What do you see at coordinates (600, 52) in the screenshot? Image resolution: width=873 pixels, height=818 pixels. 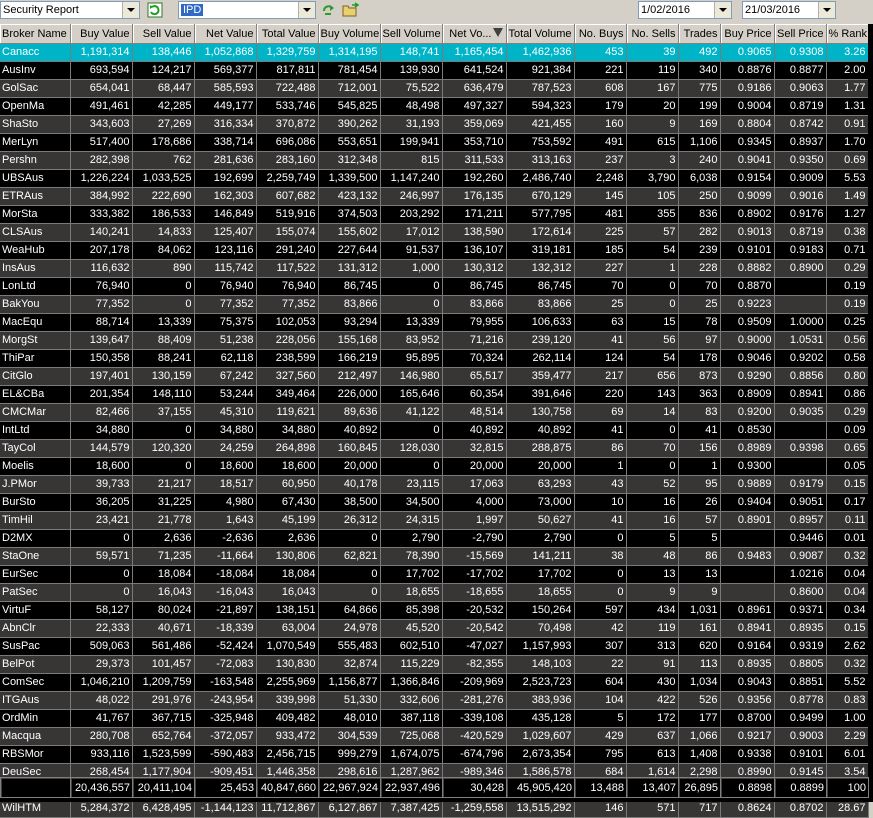 I see `table-cell: 453` at bounding box center [600, 52].